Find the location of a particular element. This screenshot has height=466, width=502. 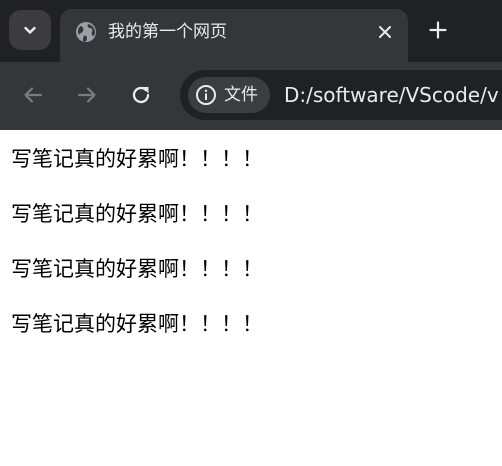

new-tab-button is located at coordinates (438, 30).